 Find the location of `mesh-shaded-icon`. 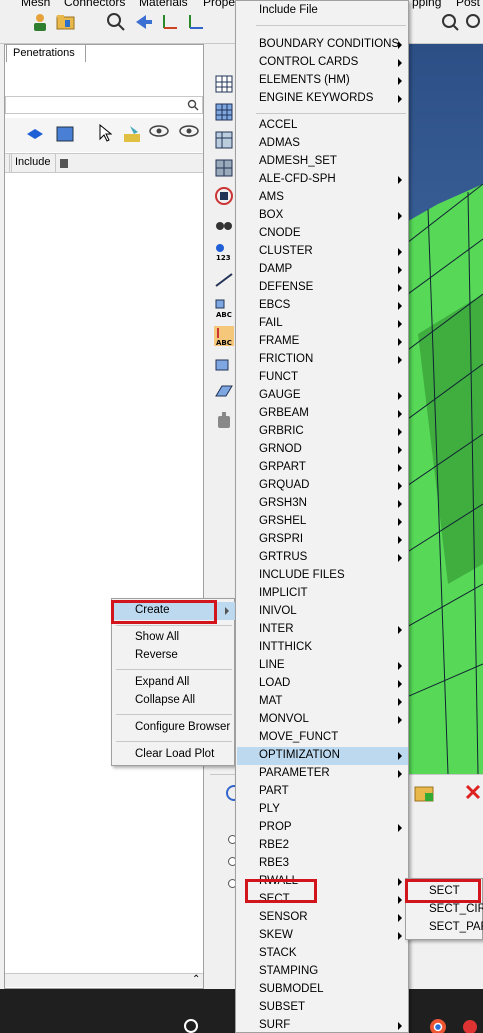

mesh-shaded-icon is located at coordinates (224, 112).